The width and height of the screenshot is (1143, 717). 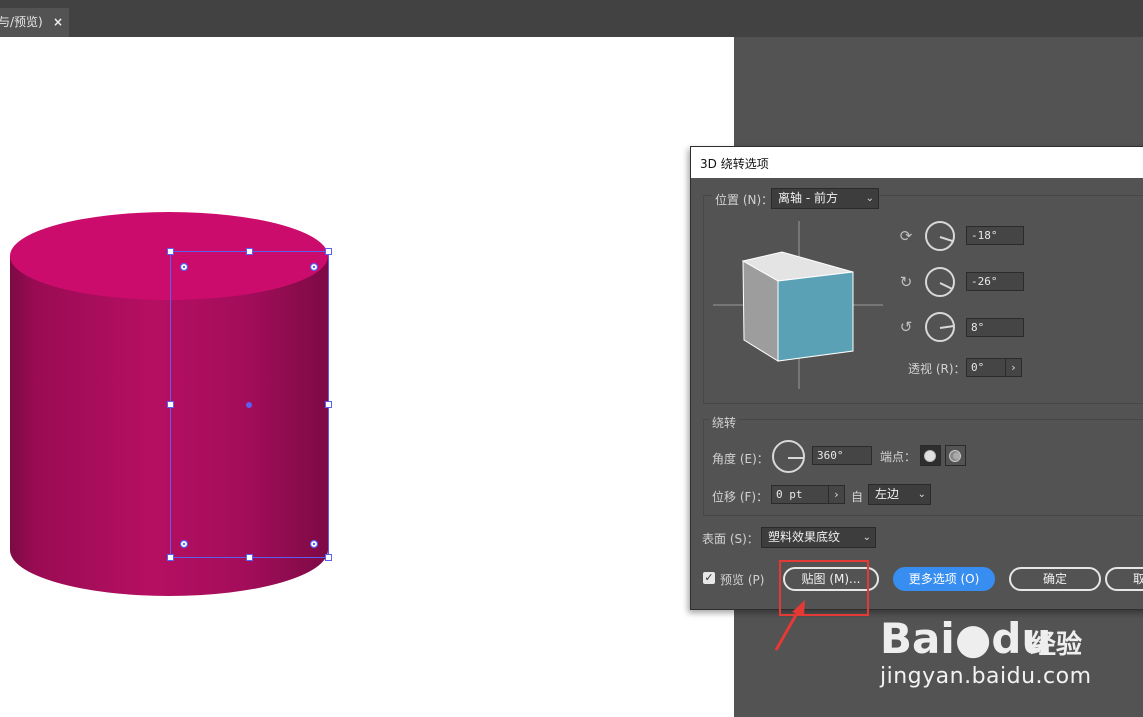 What do you see at coordinates (788, 456) in the screenshot?
I see `angle-dial` at bounding box center [788, 456].